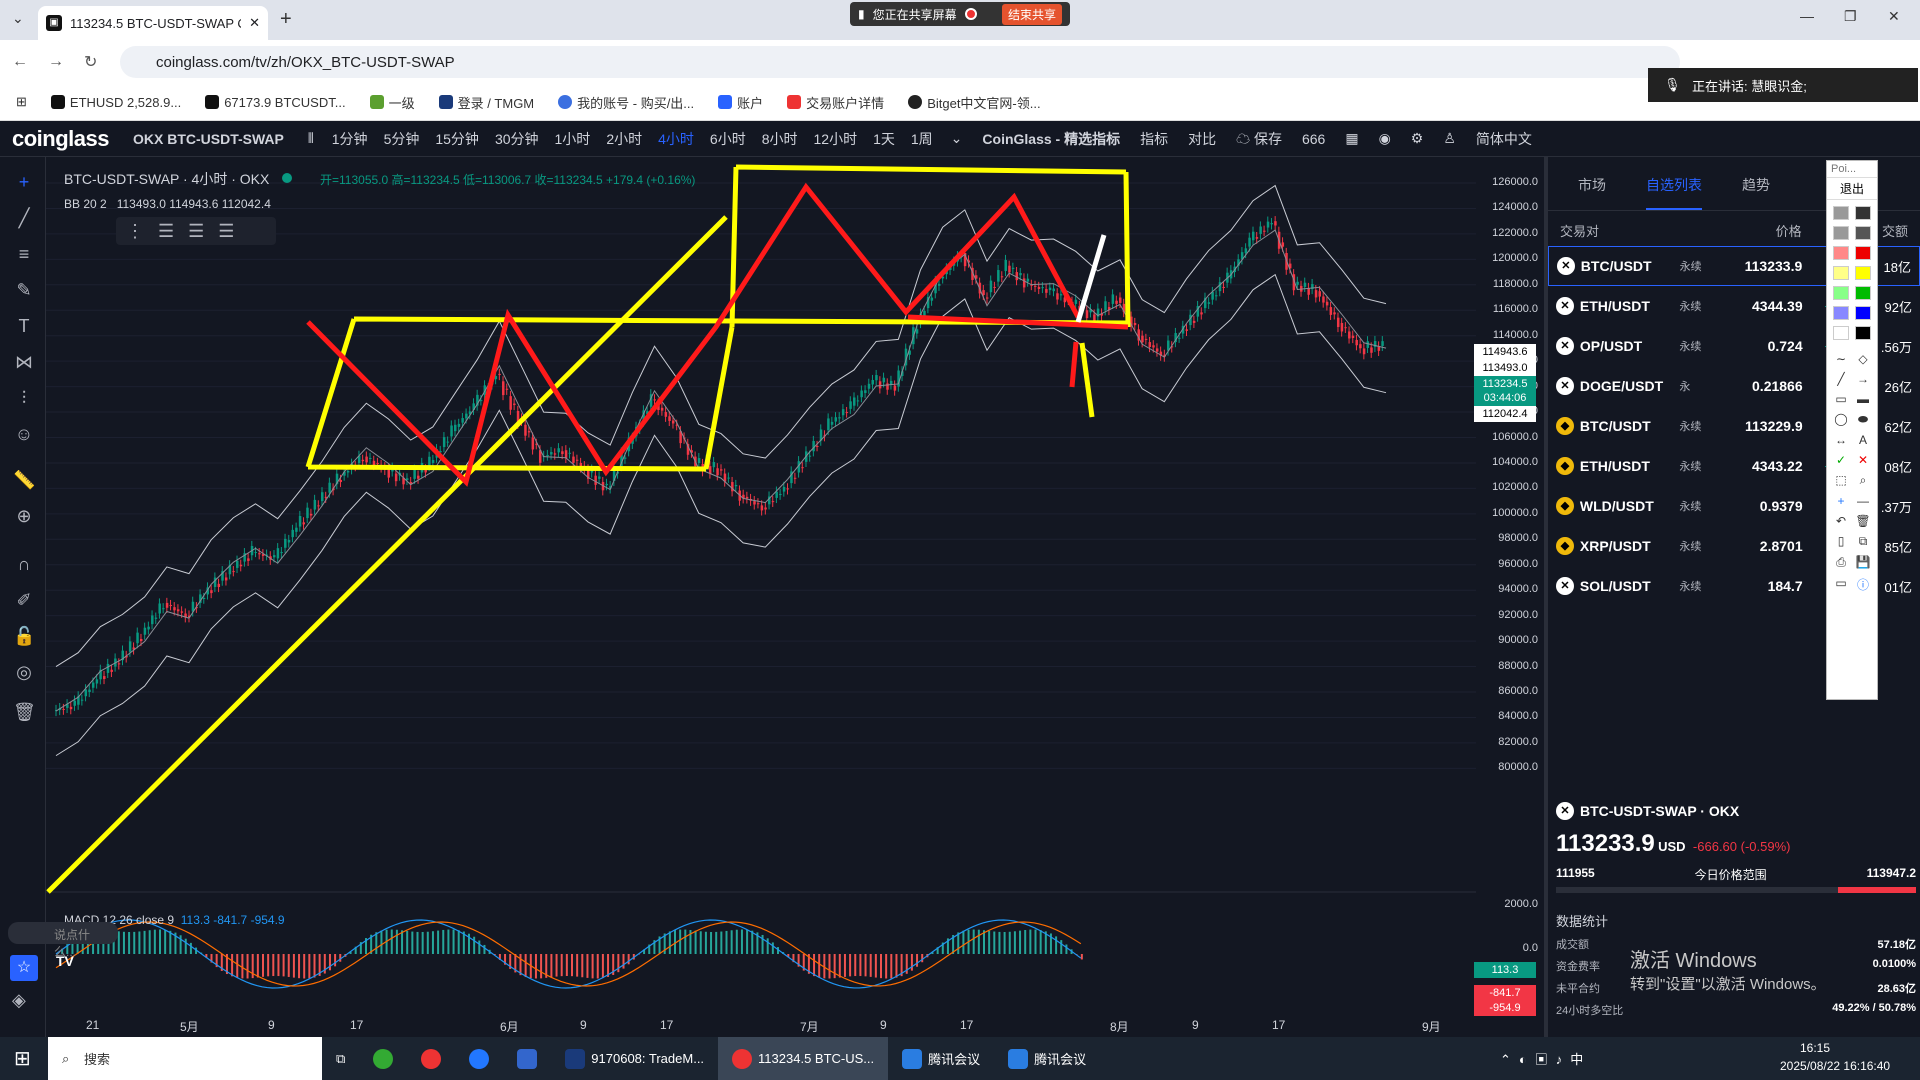 The image size is (1920, 1080). I want to click on crosshair-icon: +, so click(24, 182).